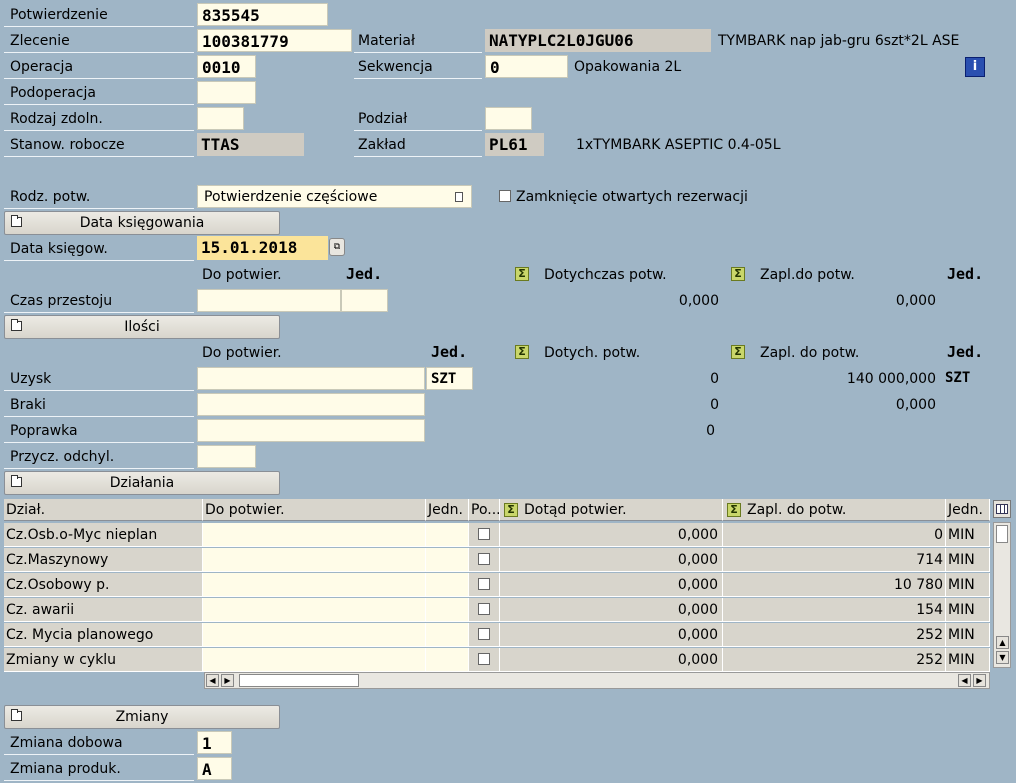 The width and height of the screenshot is (1016, 783). I want to click on dk-col-dotychczas: Dotychczas potw., so click(605, 275).